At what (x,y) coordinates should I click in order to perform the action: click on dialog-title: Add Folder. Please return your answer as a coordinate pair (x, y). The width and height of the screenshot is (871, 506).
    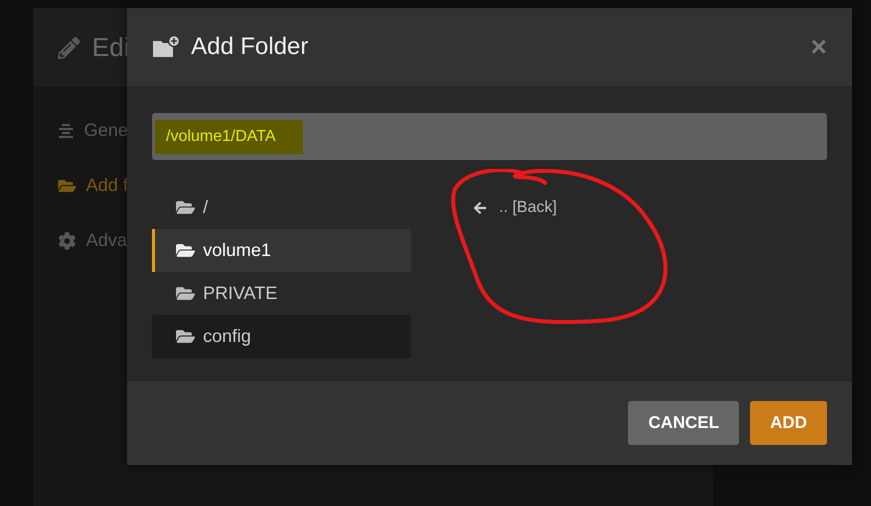
    Looking at the image, I should click on (250, 47).